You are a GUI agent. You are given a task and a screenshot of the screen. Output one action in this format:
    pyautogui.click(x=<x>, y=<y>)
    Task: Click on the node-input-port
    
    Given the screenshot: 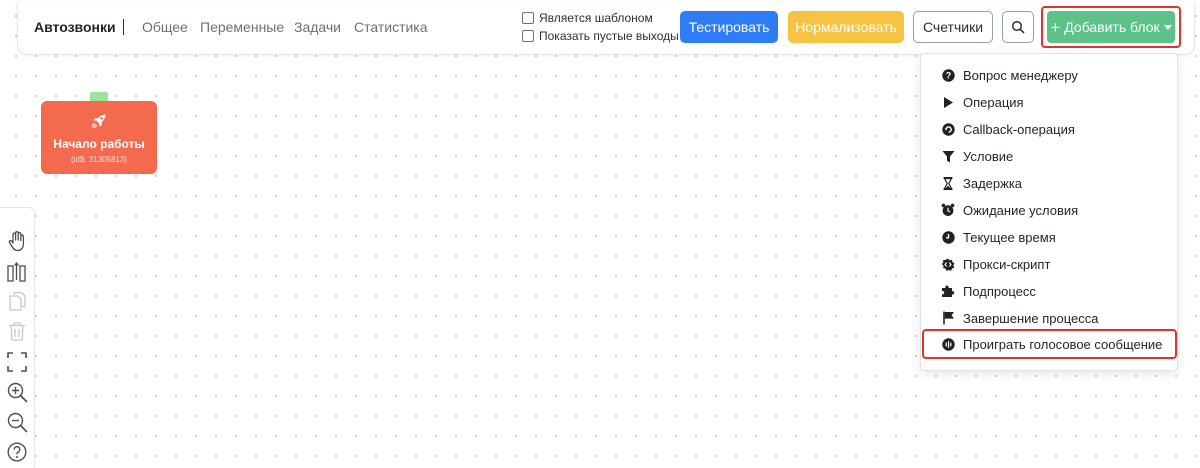 What is the action you would take?
    pyautogui.click(x=99, y=96)
    